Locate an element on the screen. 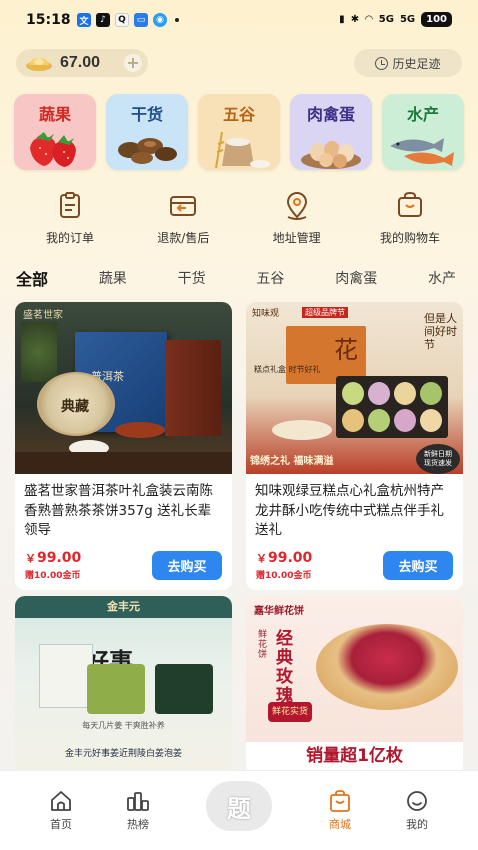  gold-ingot-icon is located at coordinates (39, 64).